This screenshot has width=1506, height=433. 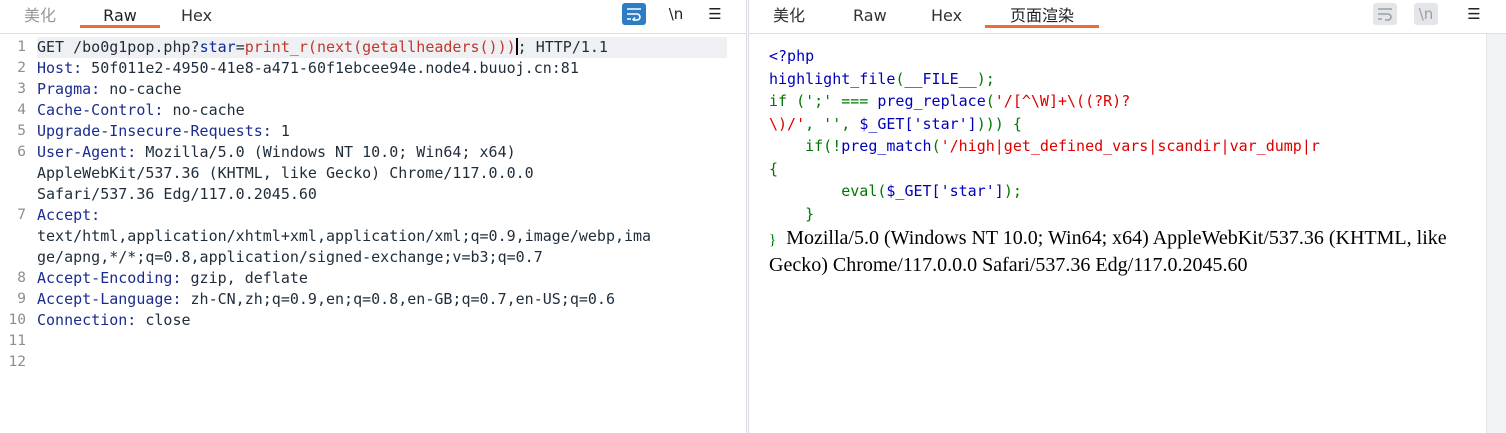 I want to click on php-keyword: if, so click(x=778, y=101).